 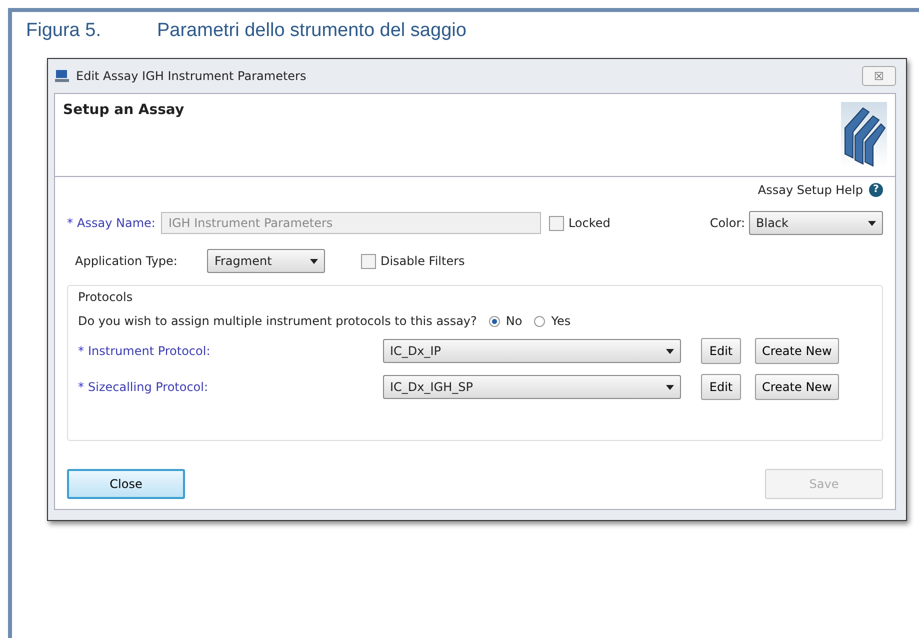 I want to click on figure-number: Figura 5., so click(x=63, y=31).